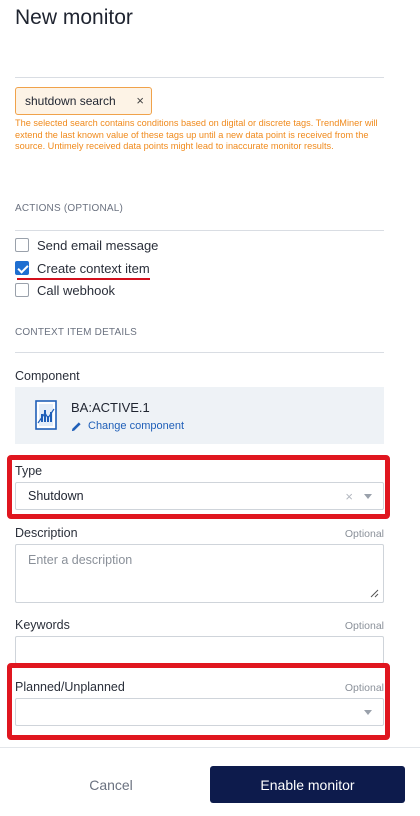 The image size is (420, 816). What do you see at coordinates (140, 100) in the screenshot?
I see `close-icon: ×` at bounding box center [140, 100].